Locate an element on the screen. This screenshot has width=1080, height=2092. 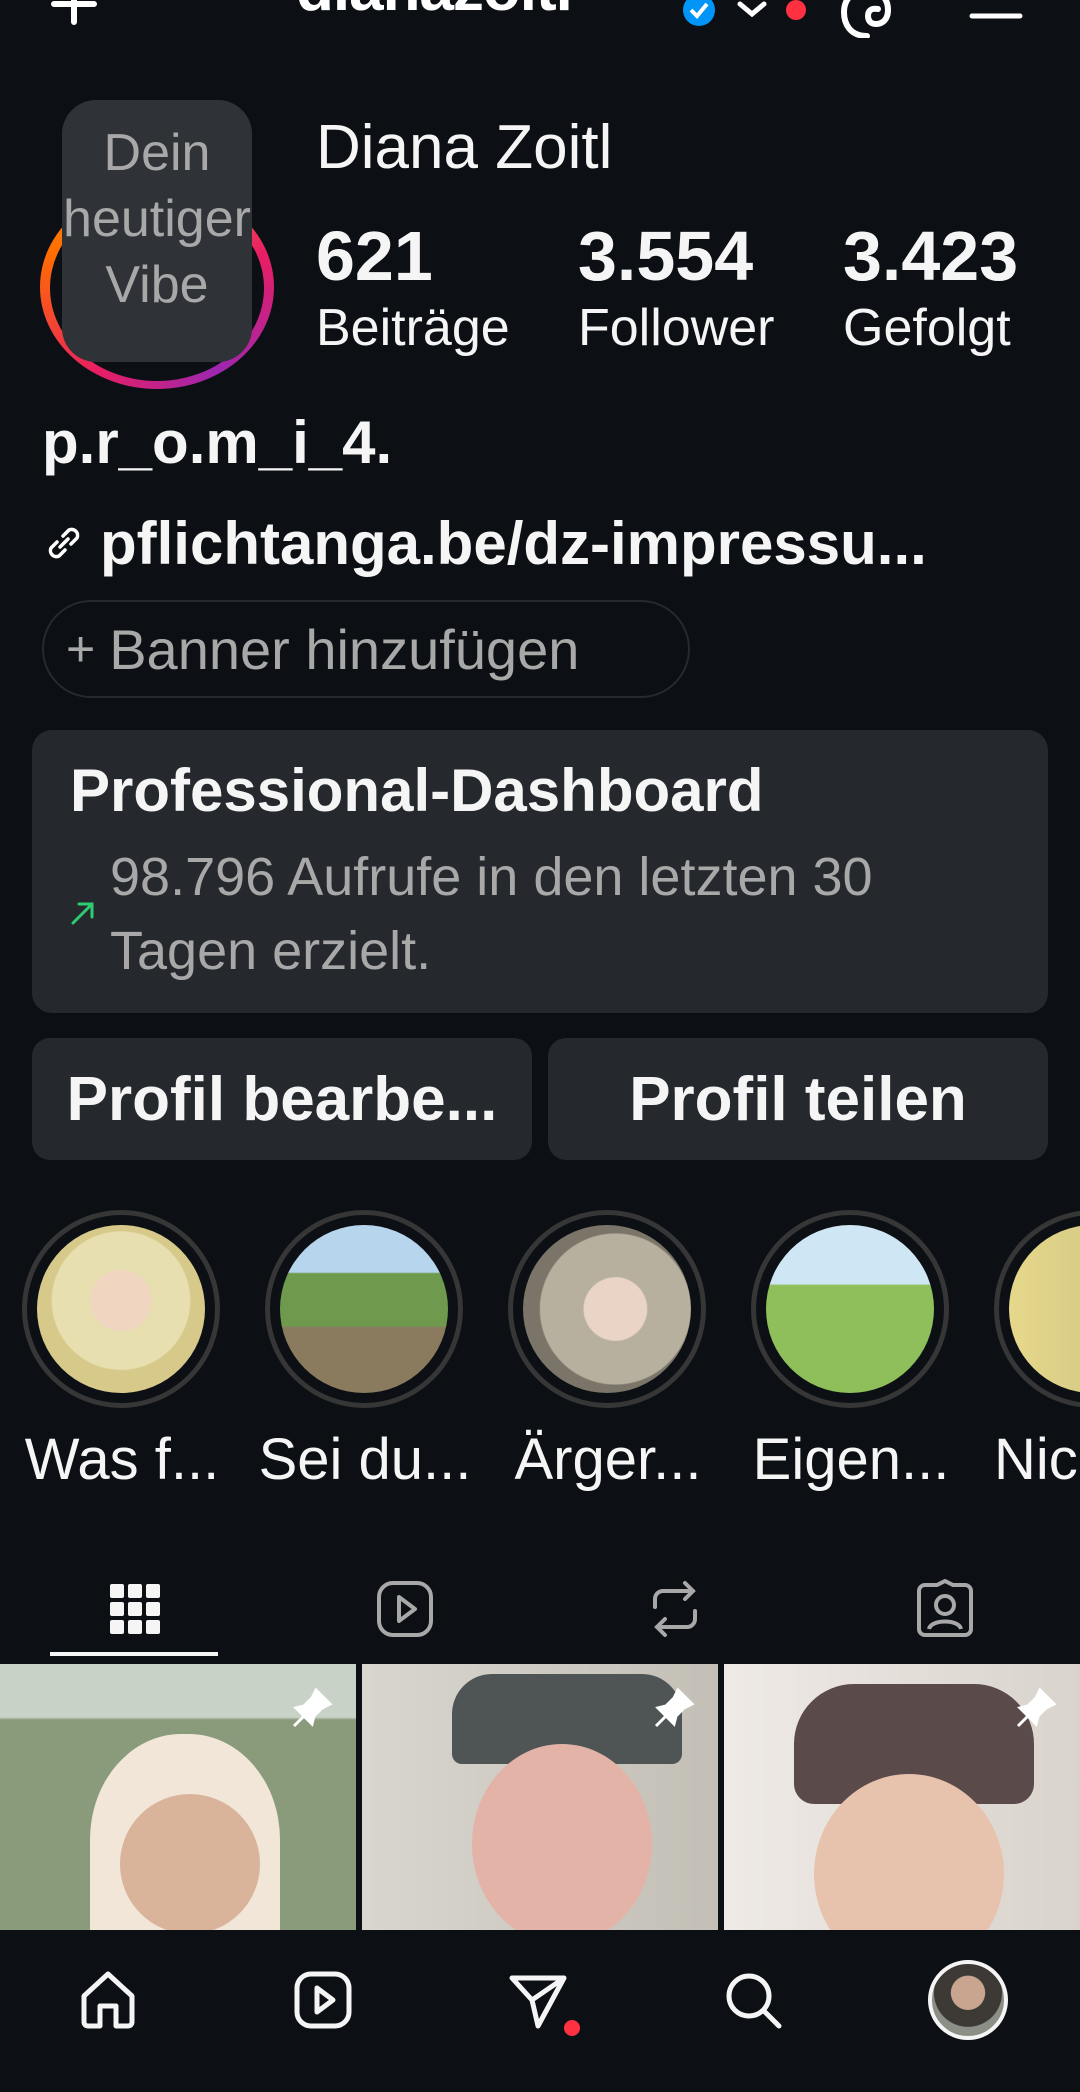
share-profile-label: Profil teilen is located at coordinates (798, 1099).